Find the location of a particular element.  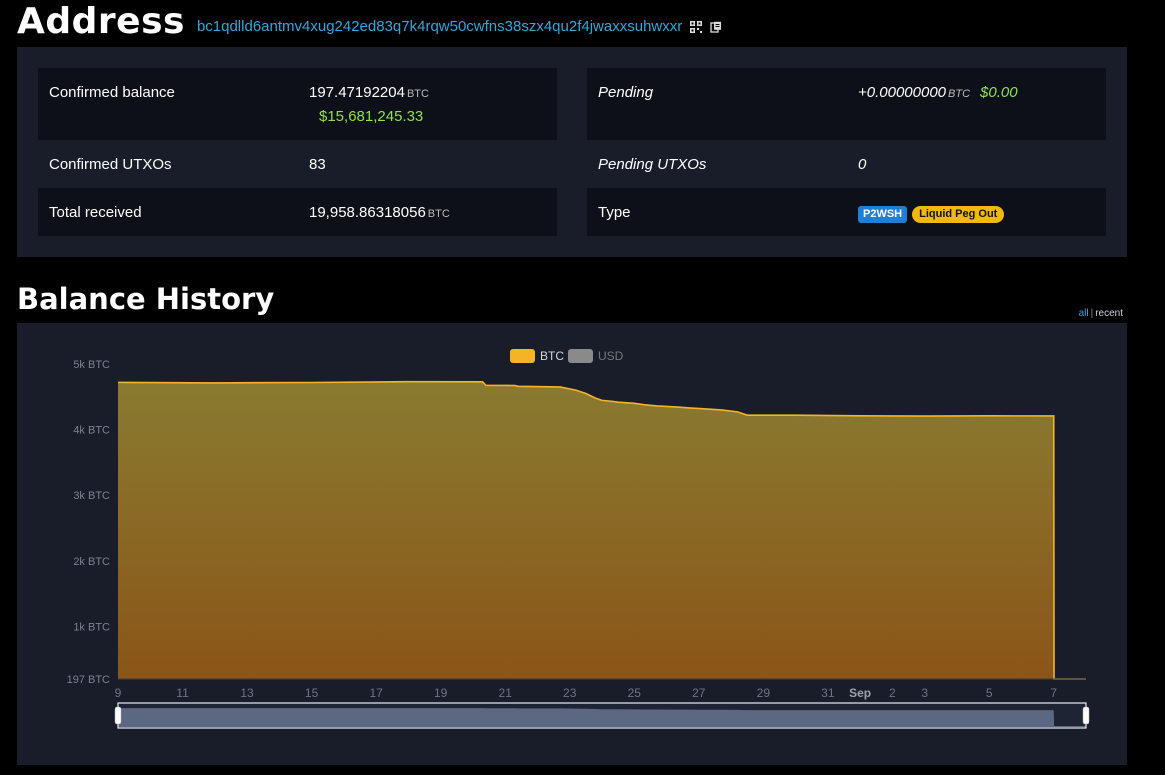

total-received-value: 19,958.86318056 BTC is located at coordinates (379, 212).